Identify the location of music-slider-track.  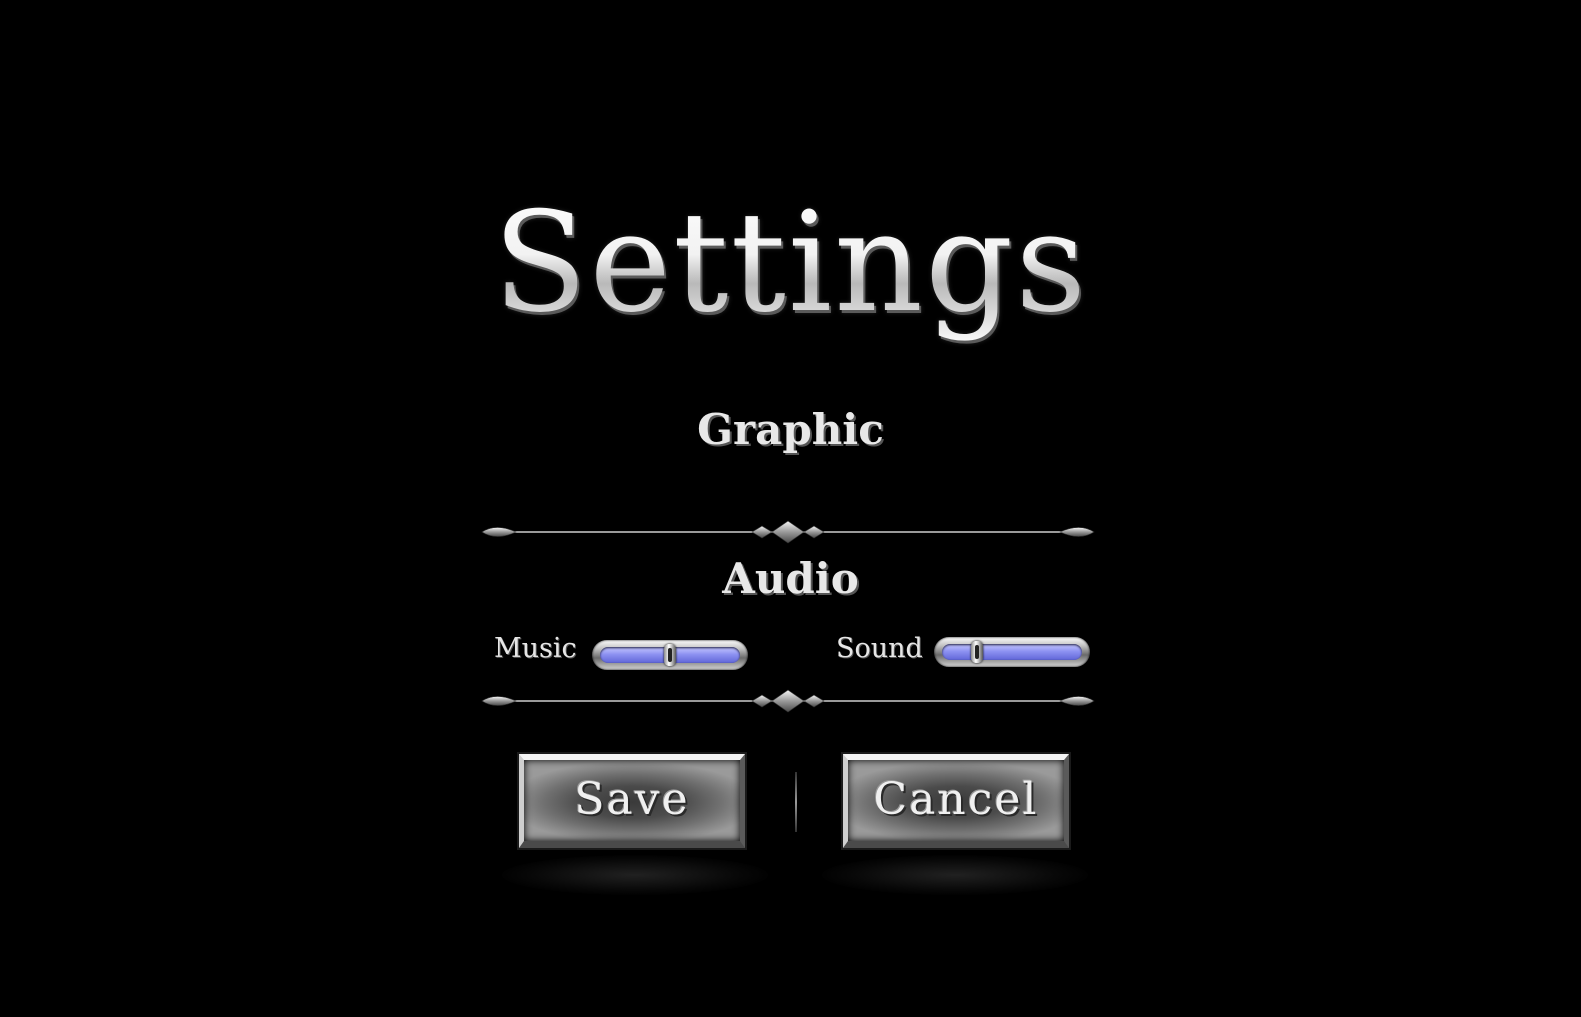
(670, 655).